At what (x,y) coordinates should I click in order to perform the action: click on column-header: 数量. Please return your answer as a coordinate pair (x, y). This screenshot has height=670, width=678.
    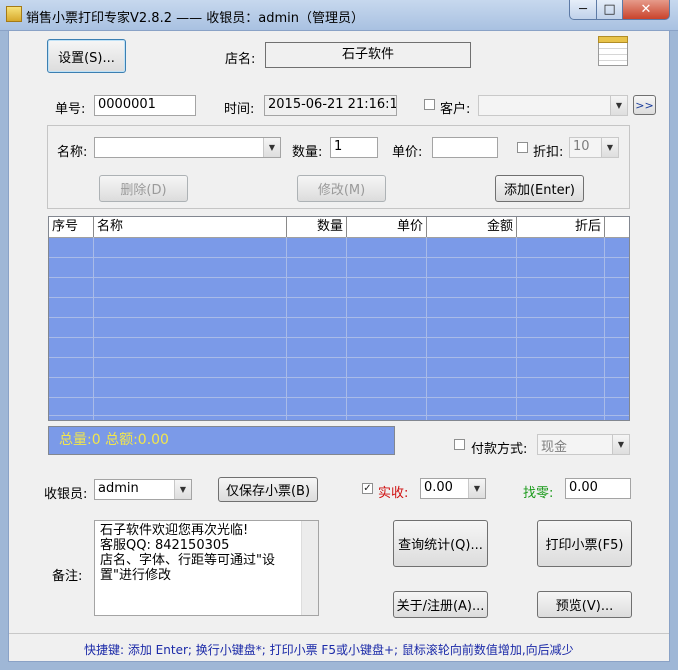
    Looking at the image, I should click on (317, 227).